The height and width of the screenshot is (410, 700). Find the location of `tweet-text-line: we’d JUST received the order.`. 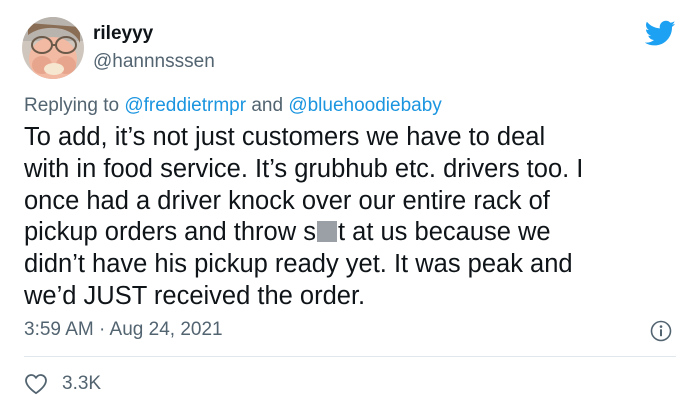

tweet-text-line: we’d JUST received the order. is located at coordinates (195, 295).